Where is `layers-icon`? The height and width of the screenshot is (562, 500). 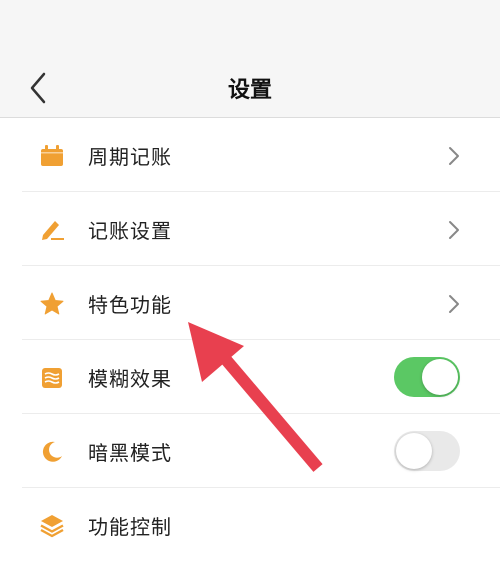
layers-icon is located at coordinates (52, 526).